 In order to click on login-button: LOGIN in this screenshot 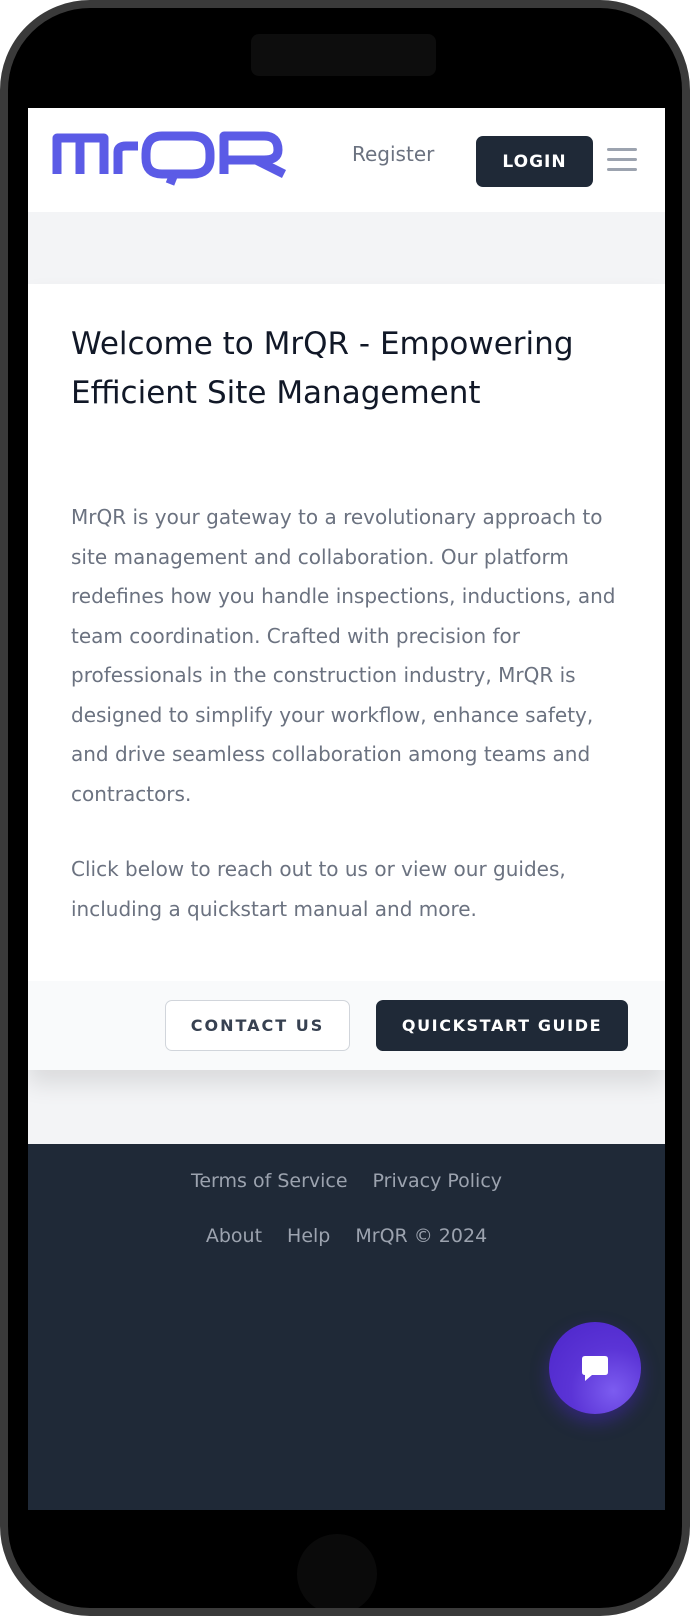, I will do `click(534, 161)`.